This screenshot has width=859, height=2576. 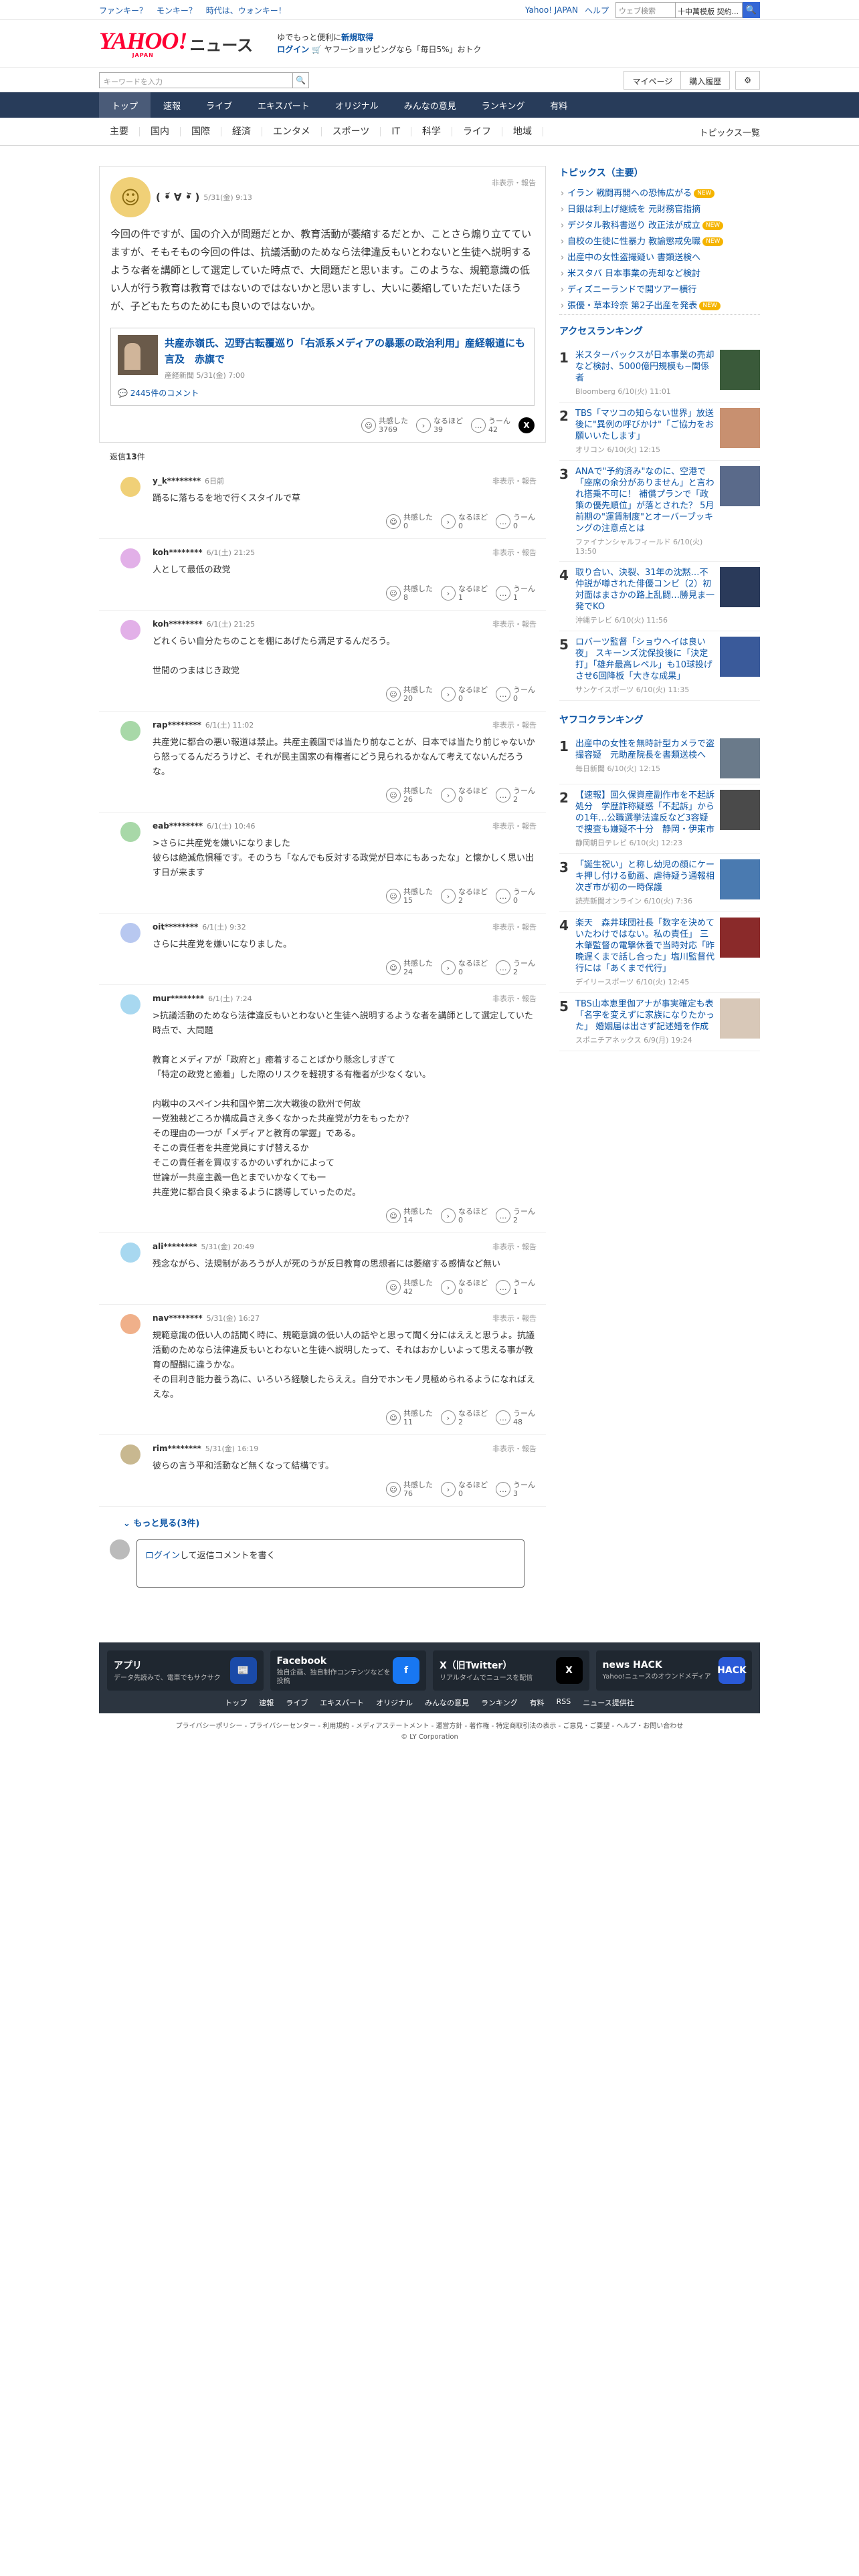 I want to click on cnav-world: 国際, so click(x=201, y=131).